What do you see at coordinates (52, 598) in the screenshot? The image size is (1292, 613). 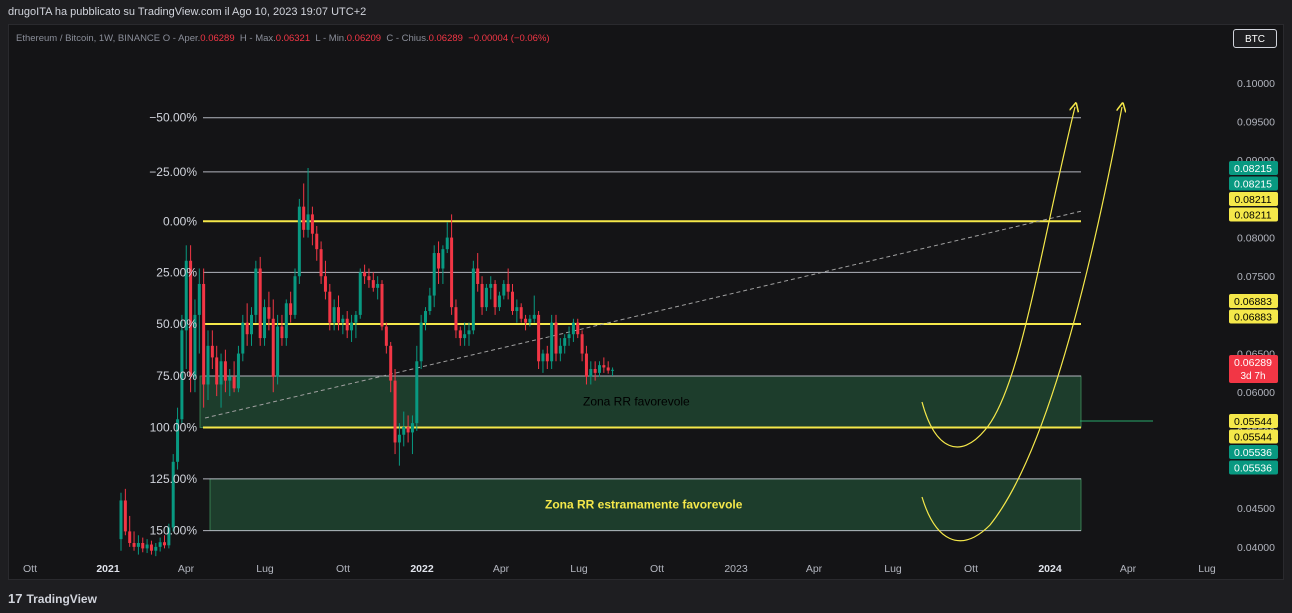 I see `tradingview-logo: 17 TradingView` at bounding box center [52, 598].